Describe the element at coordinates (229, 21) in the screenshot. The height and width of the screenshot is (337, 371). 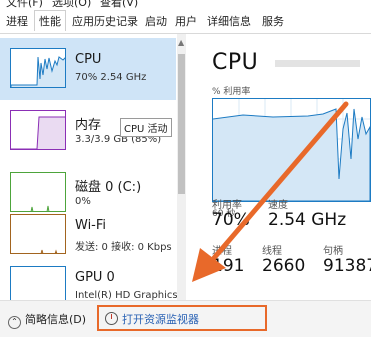
I see `tab-details: 详细信息` at that location.